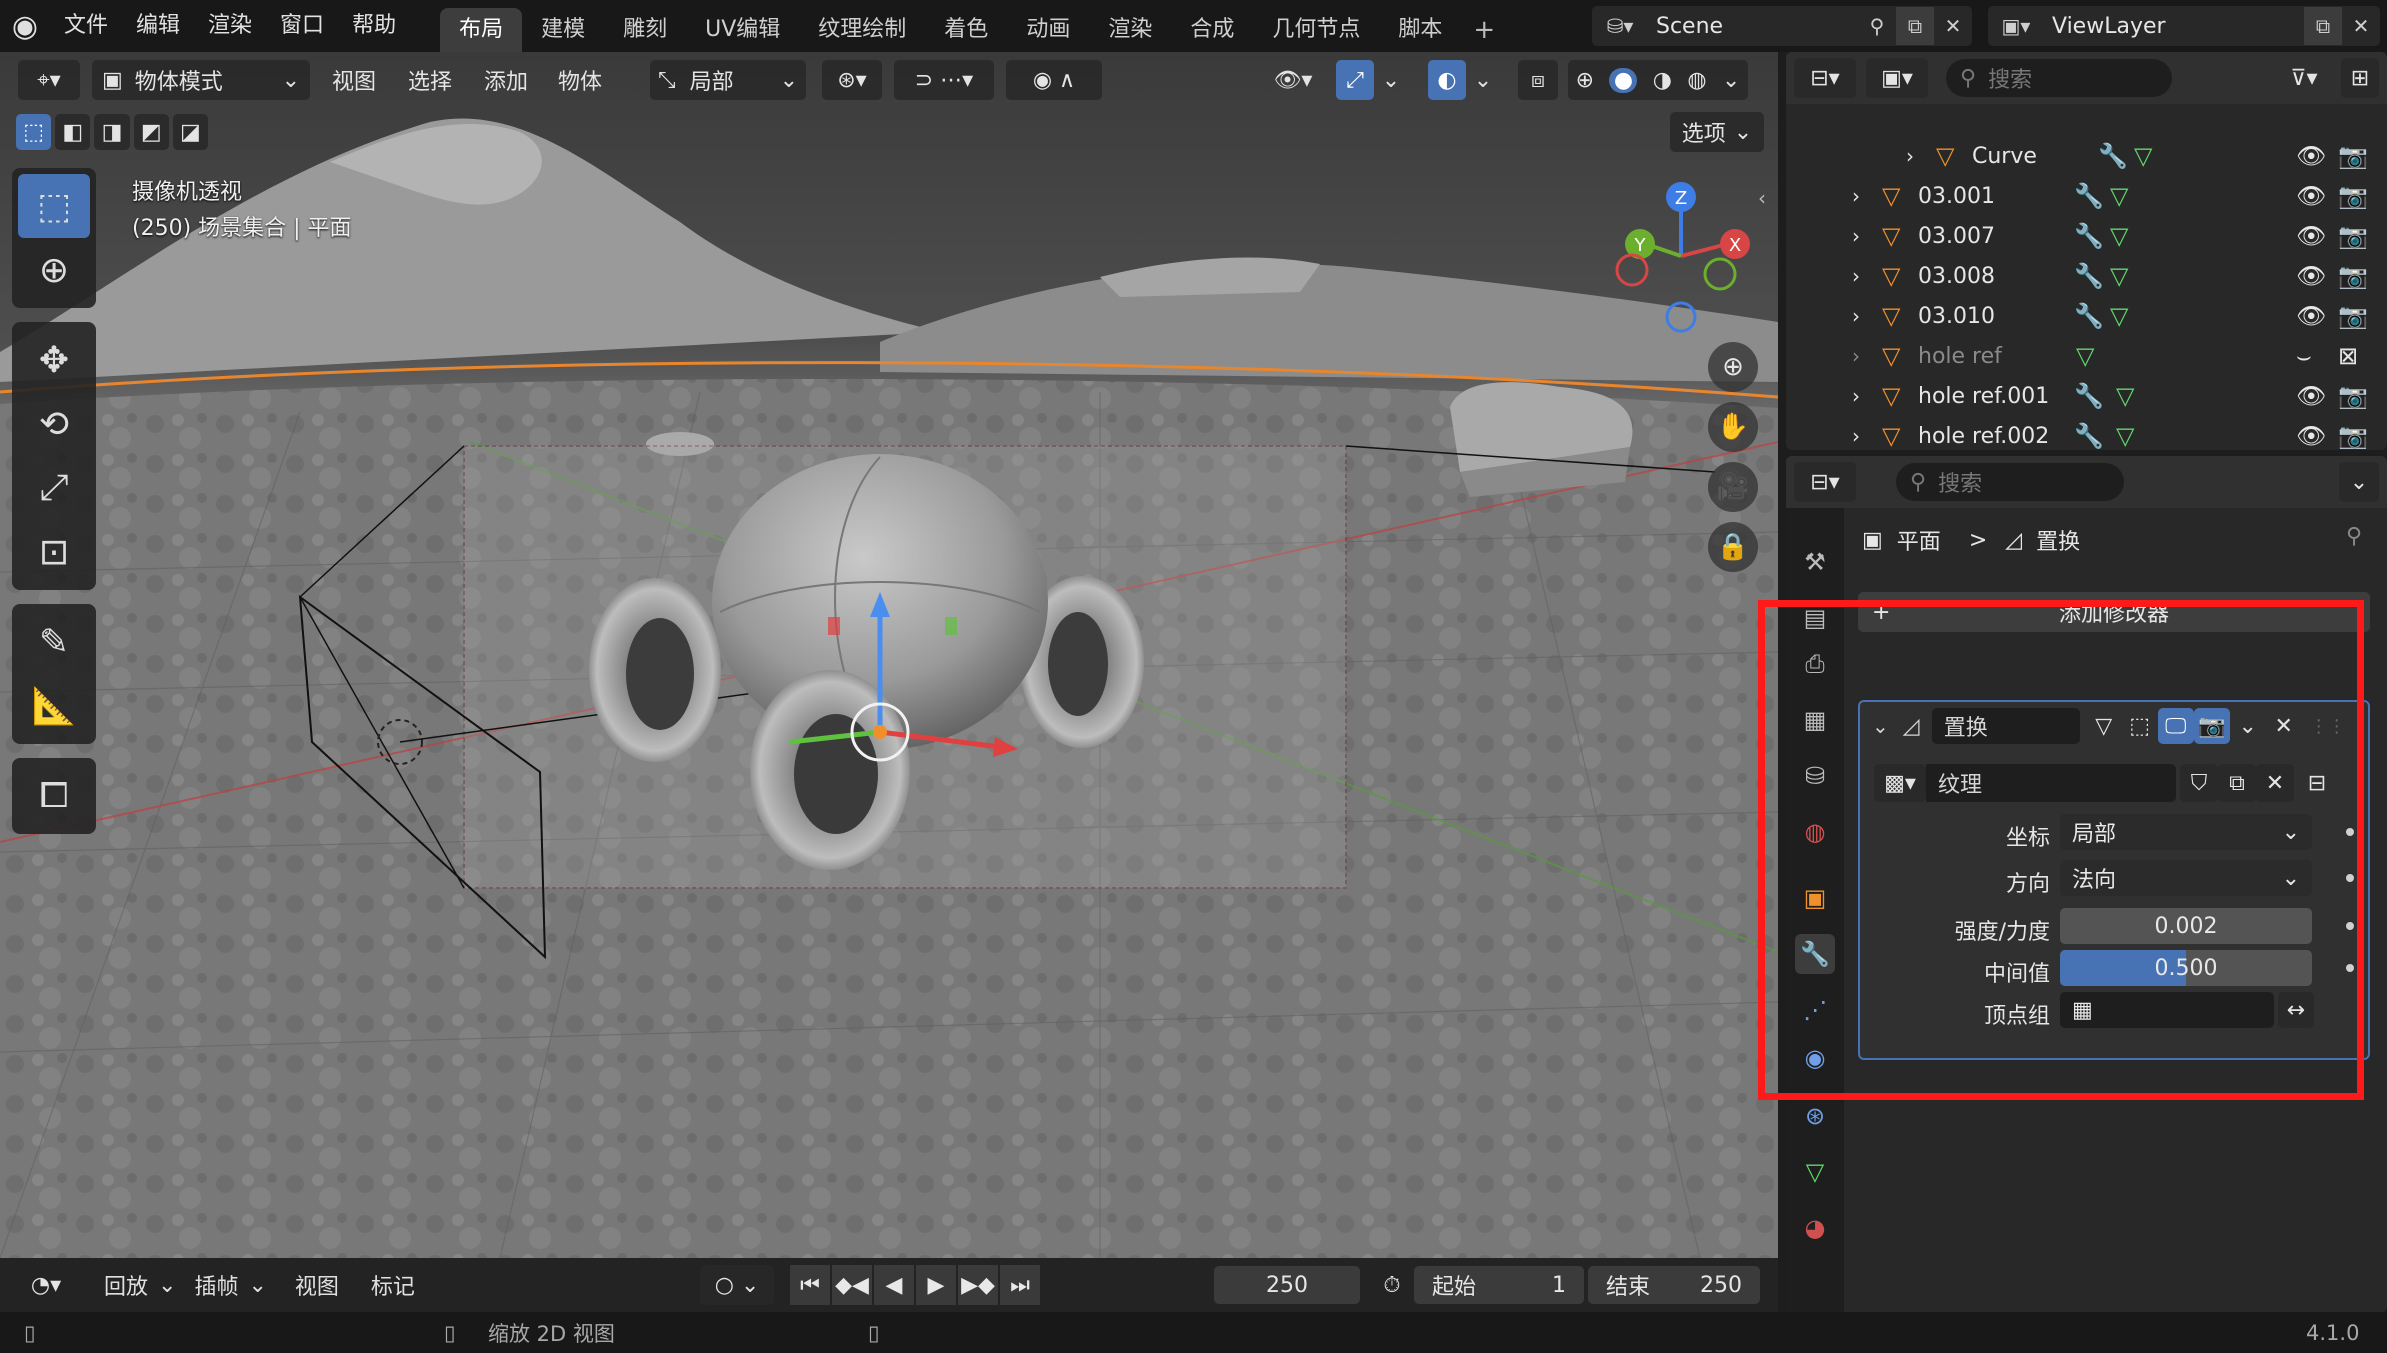 The width and height of the screenshot is (2387, 1353). I want to click on tab-shading: 着色, so click(966, 30).